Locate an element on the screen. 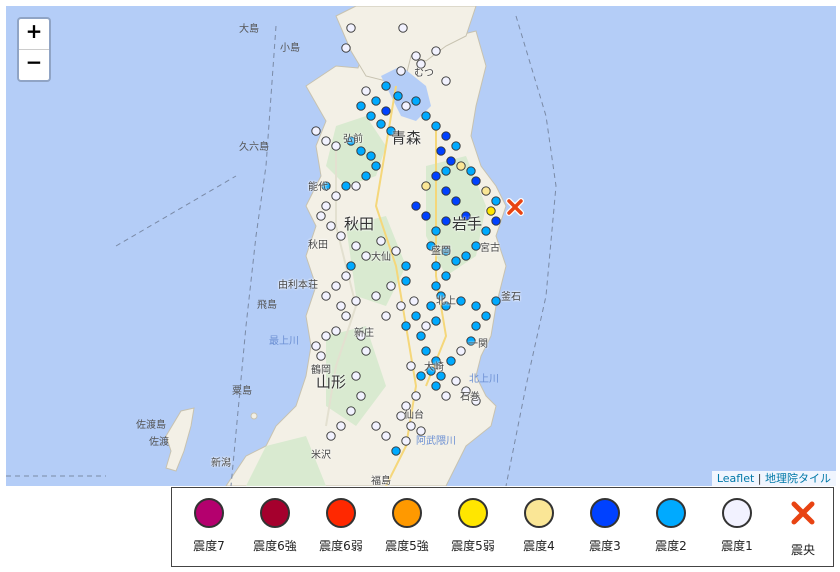 The image size is (840, 572). gsi-tiles-link: 地理院タイル is located at coordinates (798, 478).